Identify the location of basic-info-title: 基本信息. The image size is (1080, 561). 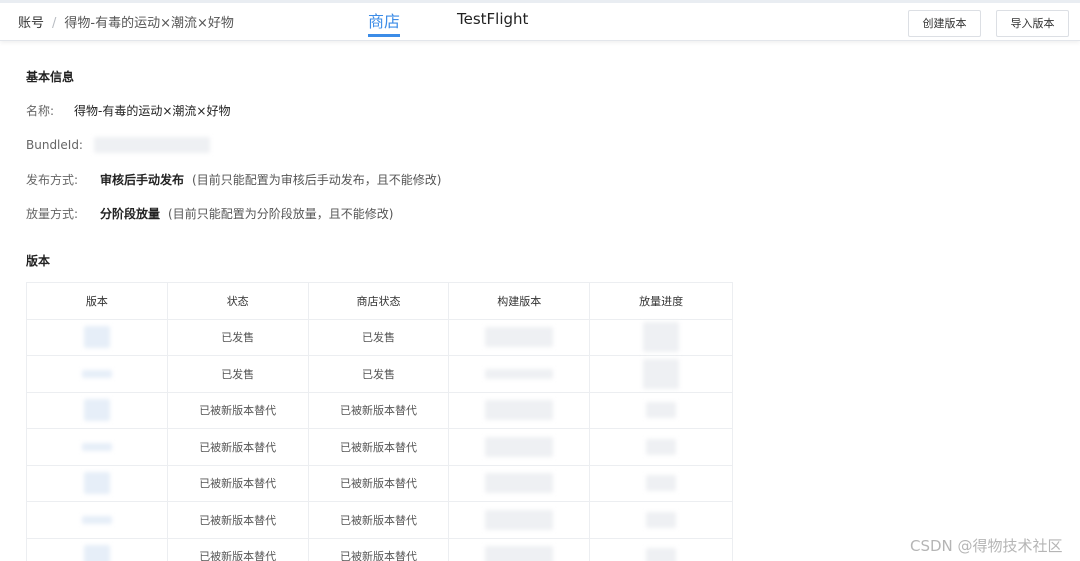
(50, 77).